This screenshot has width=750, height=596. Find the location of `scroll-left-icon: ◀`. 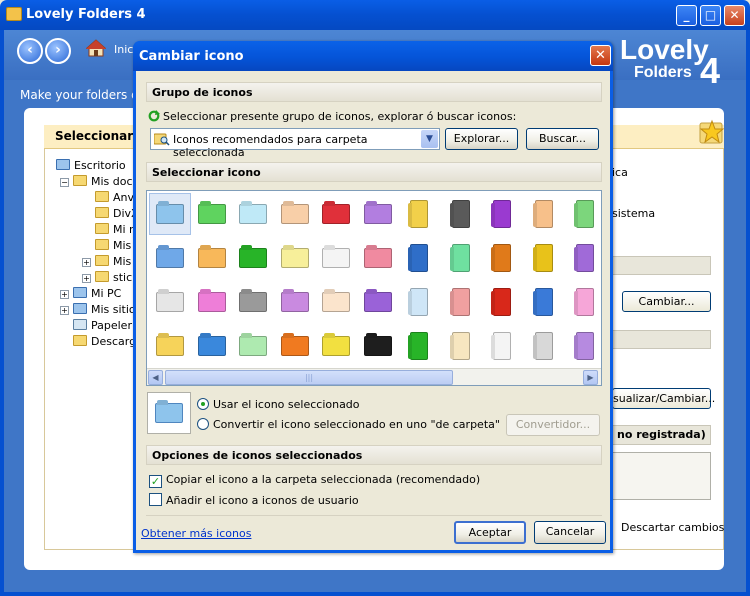

scroll-left-icon: ◀ is located at coordinates (155, 377).